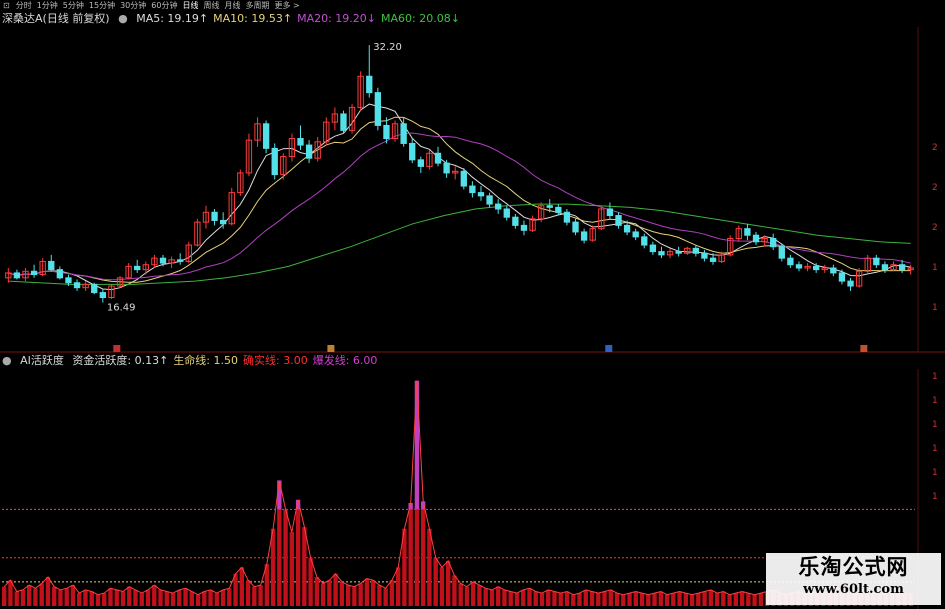 The height and width of the screenshot is (609, 945). Describe the element at coordinates (164, 5) in the screenshot. I see `period-tab-5: 60分钟` at that location.